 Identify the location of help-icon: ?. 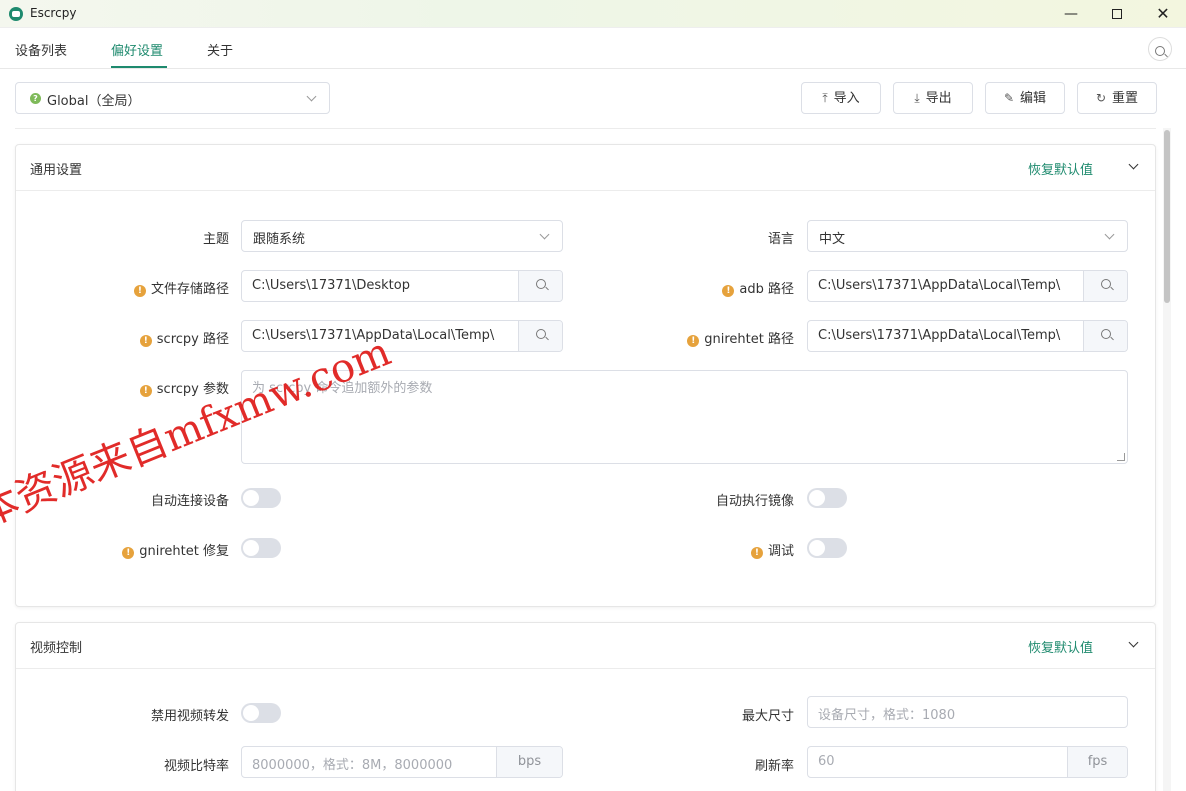
(35, 98).